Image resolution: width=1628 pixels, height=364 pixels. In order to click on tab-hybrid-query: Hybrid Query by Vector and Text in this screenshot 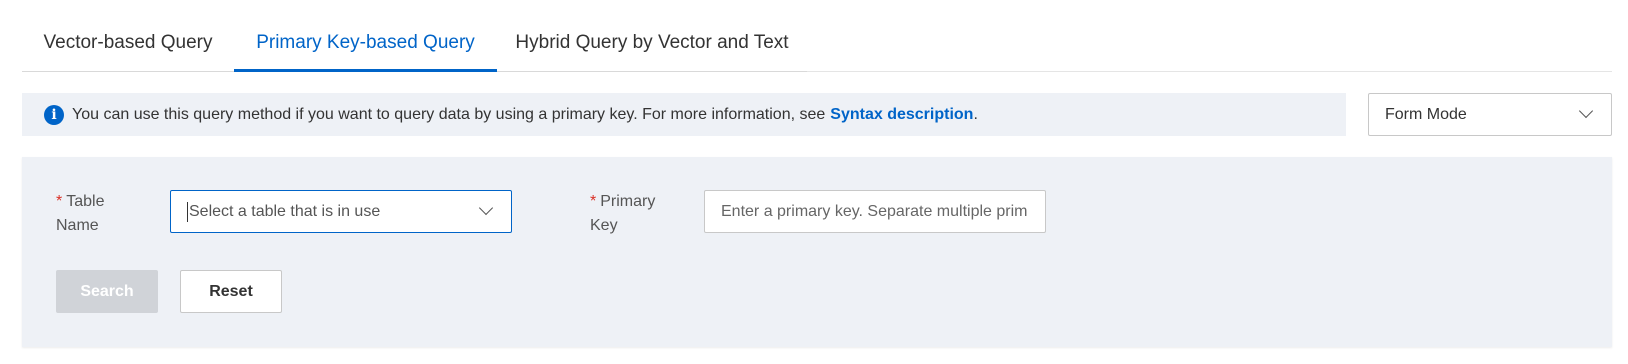, I will do `click(652, 36)`.